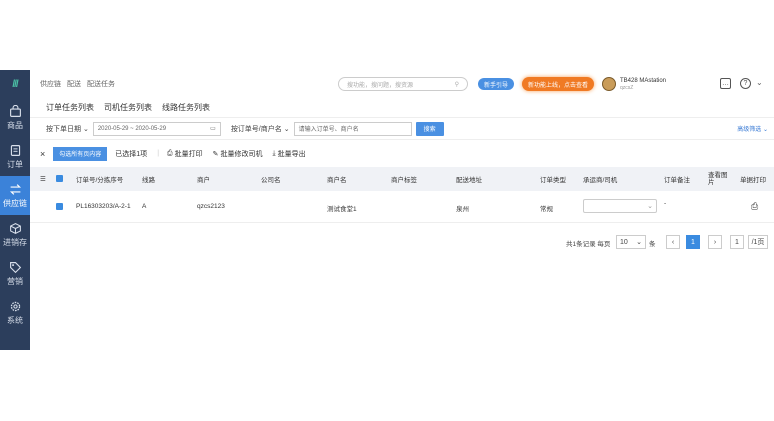 The height and width of the screenshot is (421, 774). I want to click on user-sub: qzcsZ, so click(627, 87).